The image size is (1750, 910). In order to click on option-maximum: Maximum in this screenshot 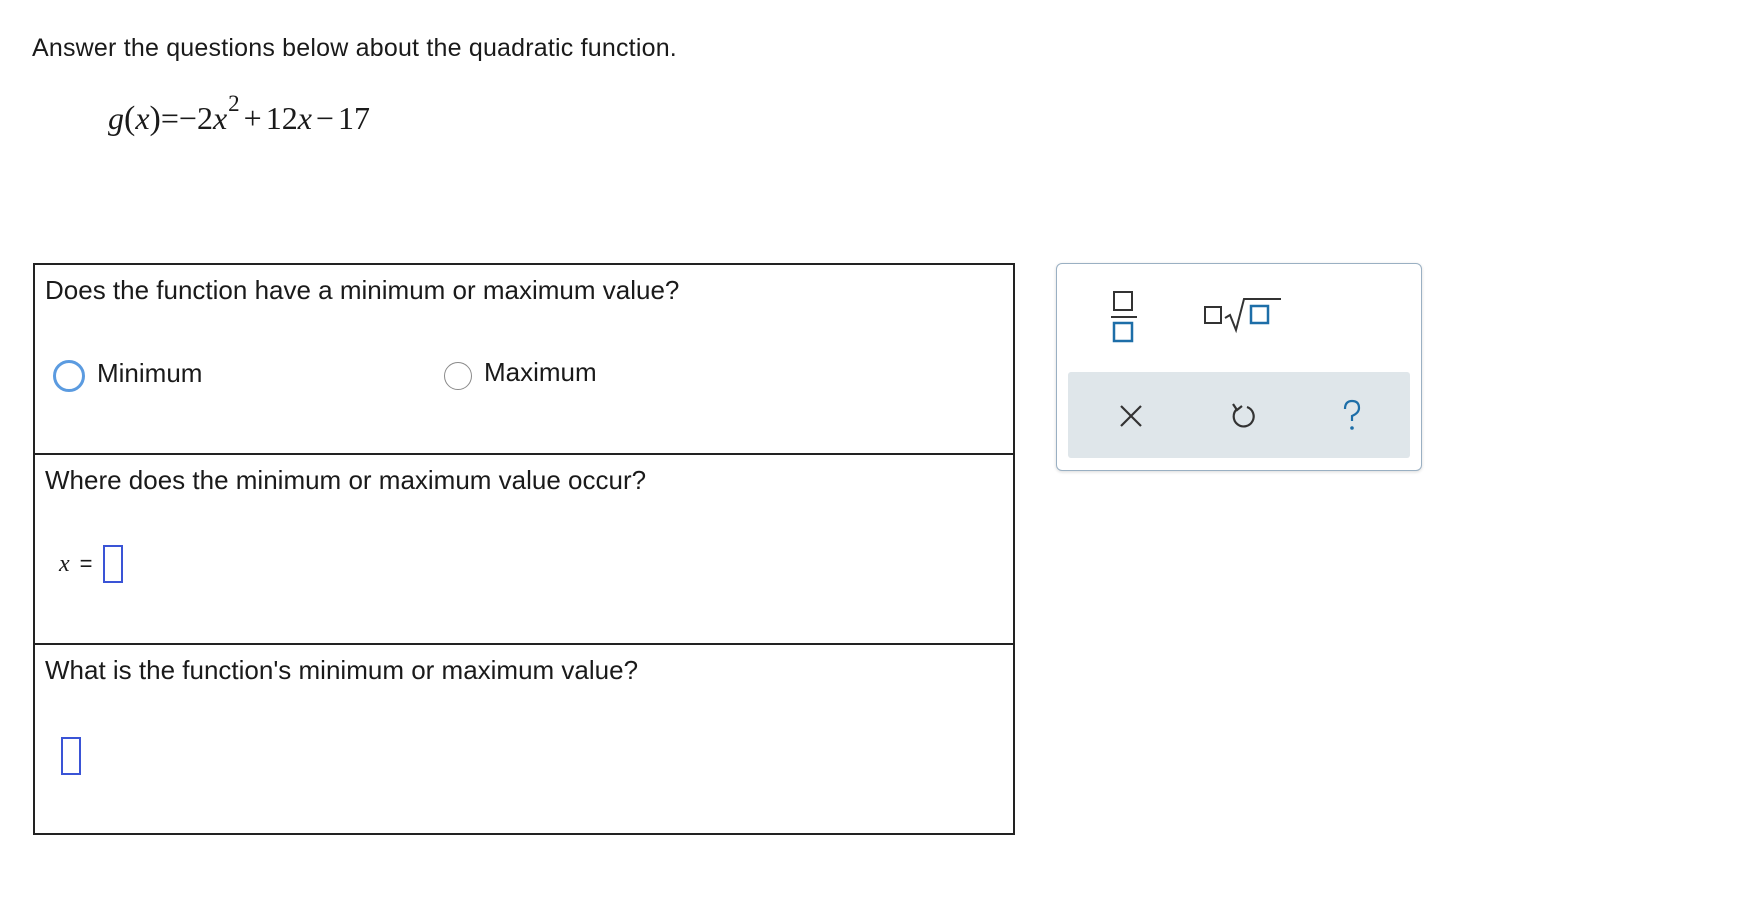, I will do `click(520, 374)`.